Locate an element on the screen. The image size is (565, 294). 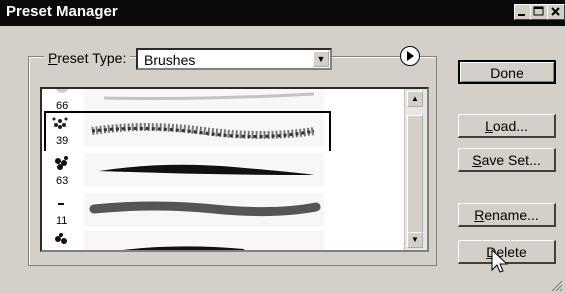
dropdown-arrow-icon: ▼ is located at coordinates (321, 59).